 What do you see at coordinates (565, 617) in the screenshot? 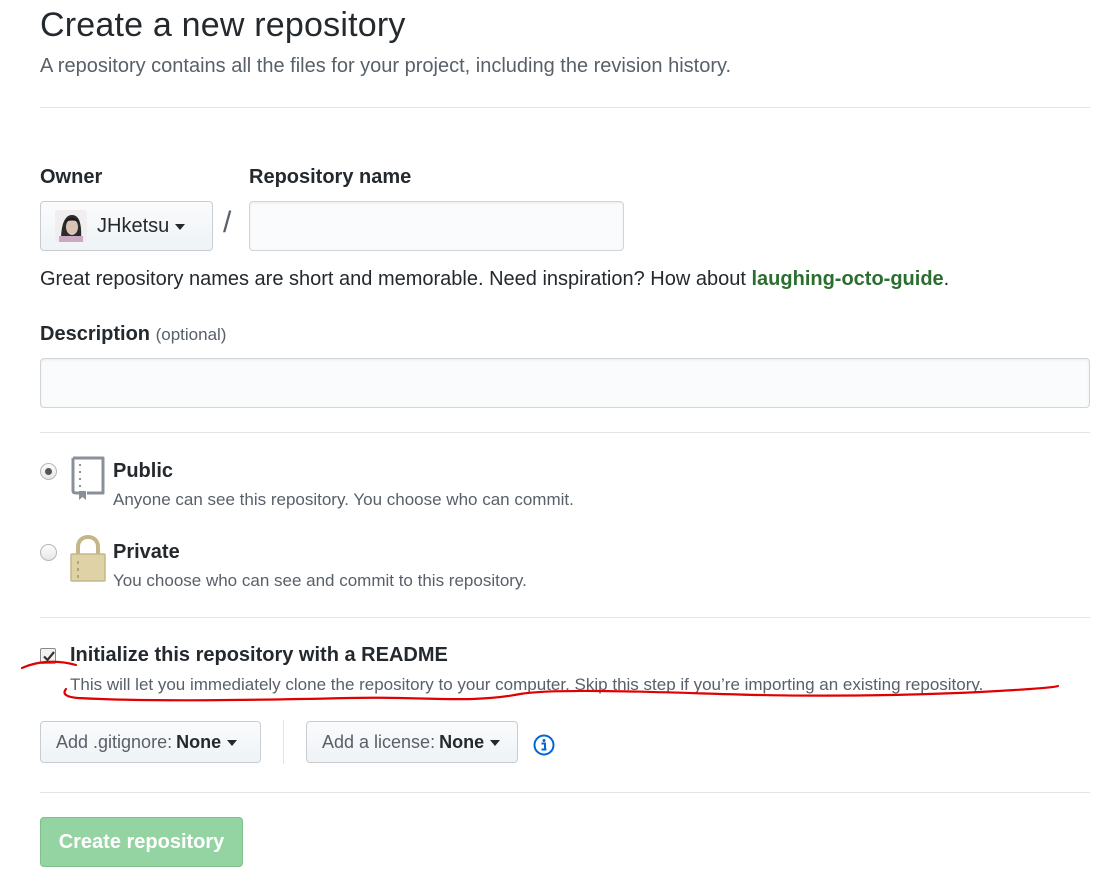
I see `visibility-divider` at bounding box center [565, 617].